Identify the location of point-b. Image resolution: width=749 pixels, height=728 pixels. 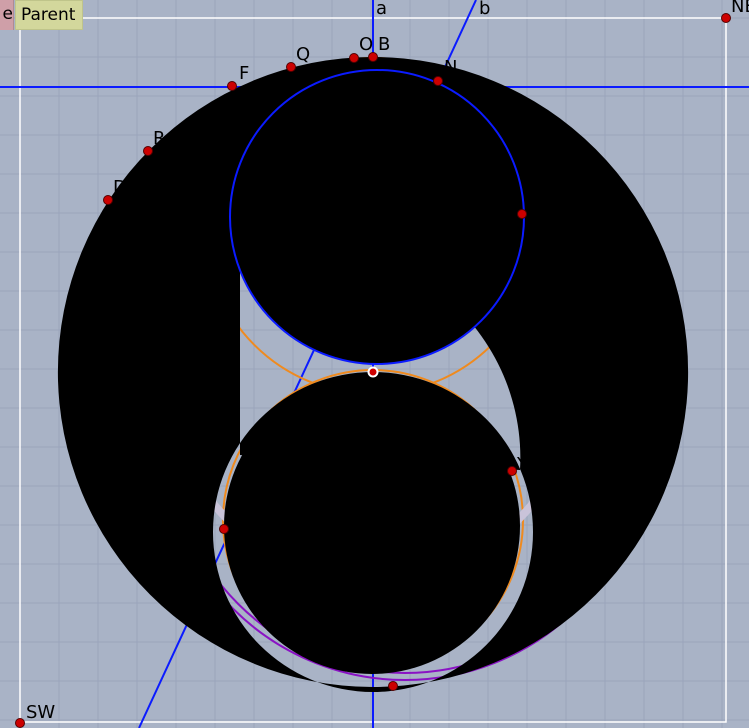
(373, 57).